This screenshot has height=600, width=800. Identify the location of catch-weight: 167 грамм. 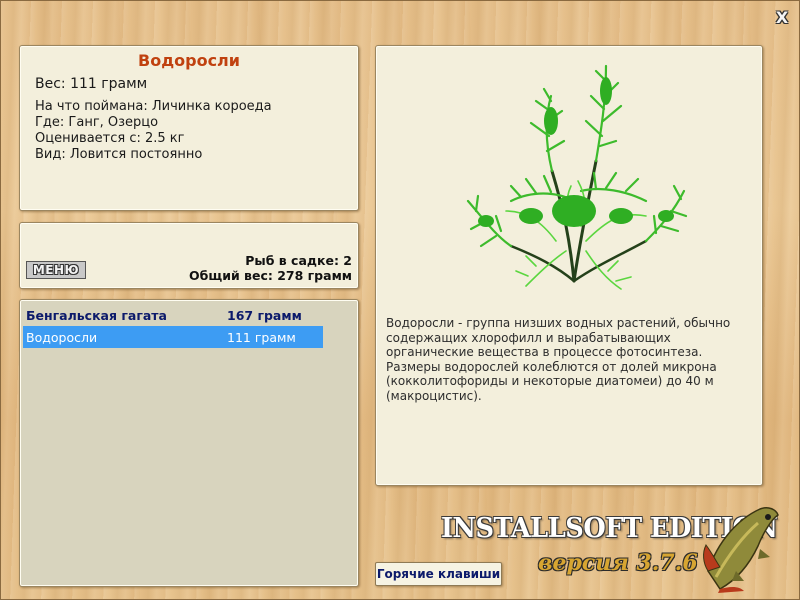
(264, 315).